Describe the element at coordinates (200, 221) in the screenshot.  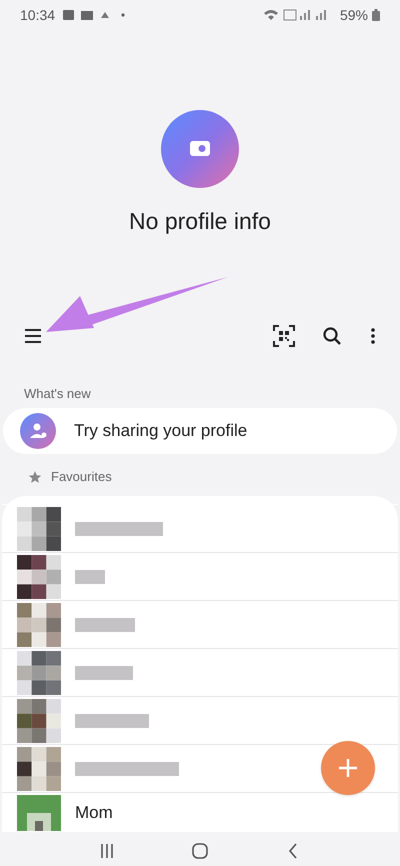
I see `profile-title: No profile info` at that location.